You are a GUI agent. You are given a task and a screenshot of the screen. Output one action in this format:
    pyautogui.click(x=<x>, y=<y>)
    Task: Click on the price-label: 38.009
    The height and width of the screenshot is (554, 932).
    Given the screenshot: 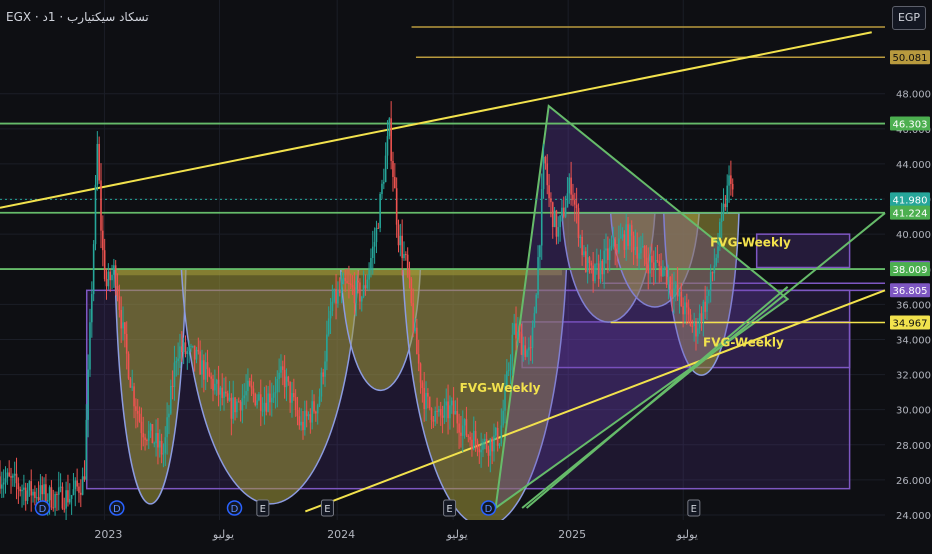 What is the action you would take?
    pyautogui.click(x=910, y=270)
    